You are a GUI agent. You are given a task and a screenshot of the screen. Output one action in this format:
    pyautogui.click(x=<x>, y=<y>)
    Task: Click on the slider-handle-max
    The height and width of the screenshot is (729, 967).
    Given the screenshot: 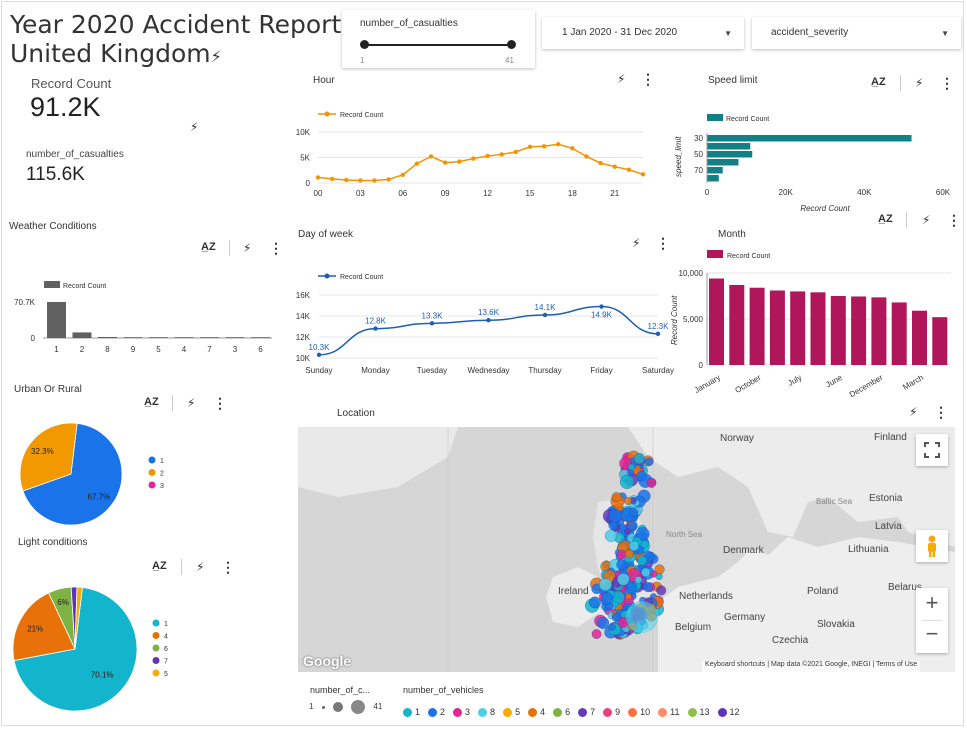 What is the action you would take?
    pyautogui.click(x=511, y=44)
    